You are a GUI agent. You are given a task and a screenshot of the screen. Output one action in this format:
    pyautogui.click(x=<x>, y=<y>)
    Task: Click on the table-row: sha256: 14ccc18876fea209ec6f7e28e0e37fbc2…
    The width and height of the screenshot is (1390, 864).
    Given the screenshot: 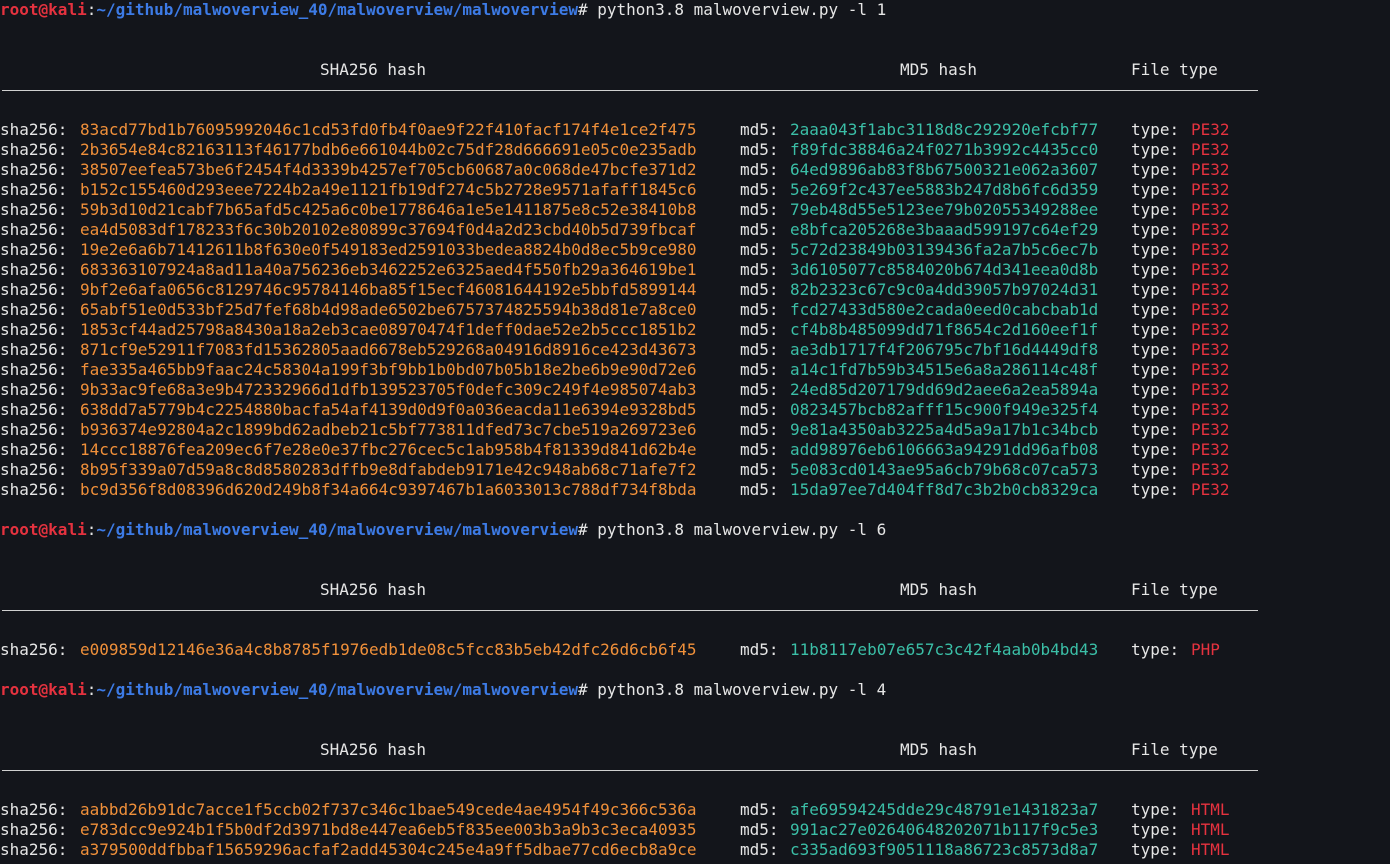 What is the action you would take?
    pyautogui.click(x=695, y=450)
    